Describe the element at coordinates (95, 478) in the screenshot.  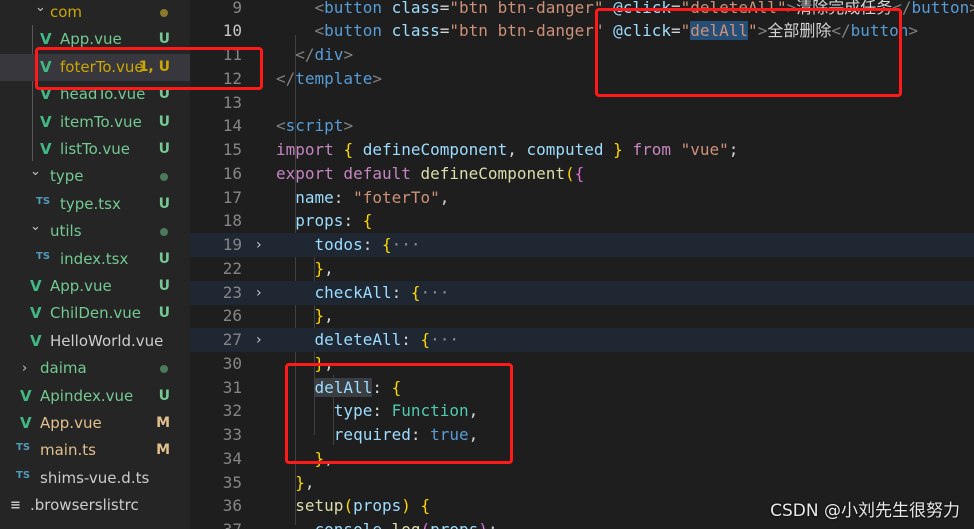
I see `tree-file: TS shims-vue.d.ts` at that location.